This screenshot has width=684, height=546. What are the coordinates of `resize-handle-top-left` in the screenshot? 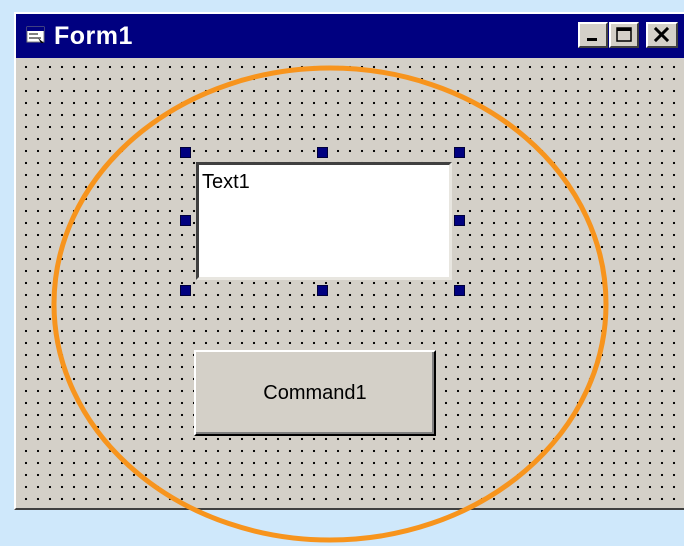 It's located at (185, 152).